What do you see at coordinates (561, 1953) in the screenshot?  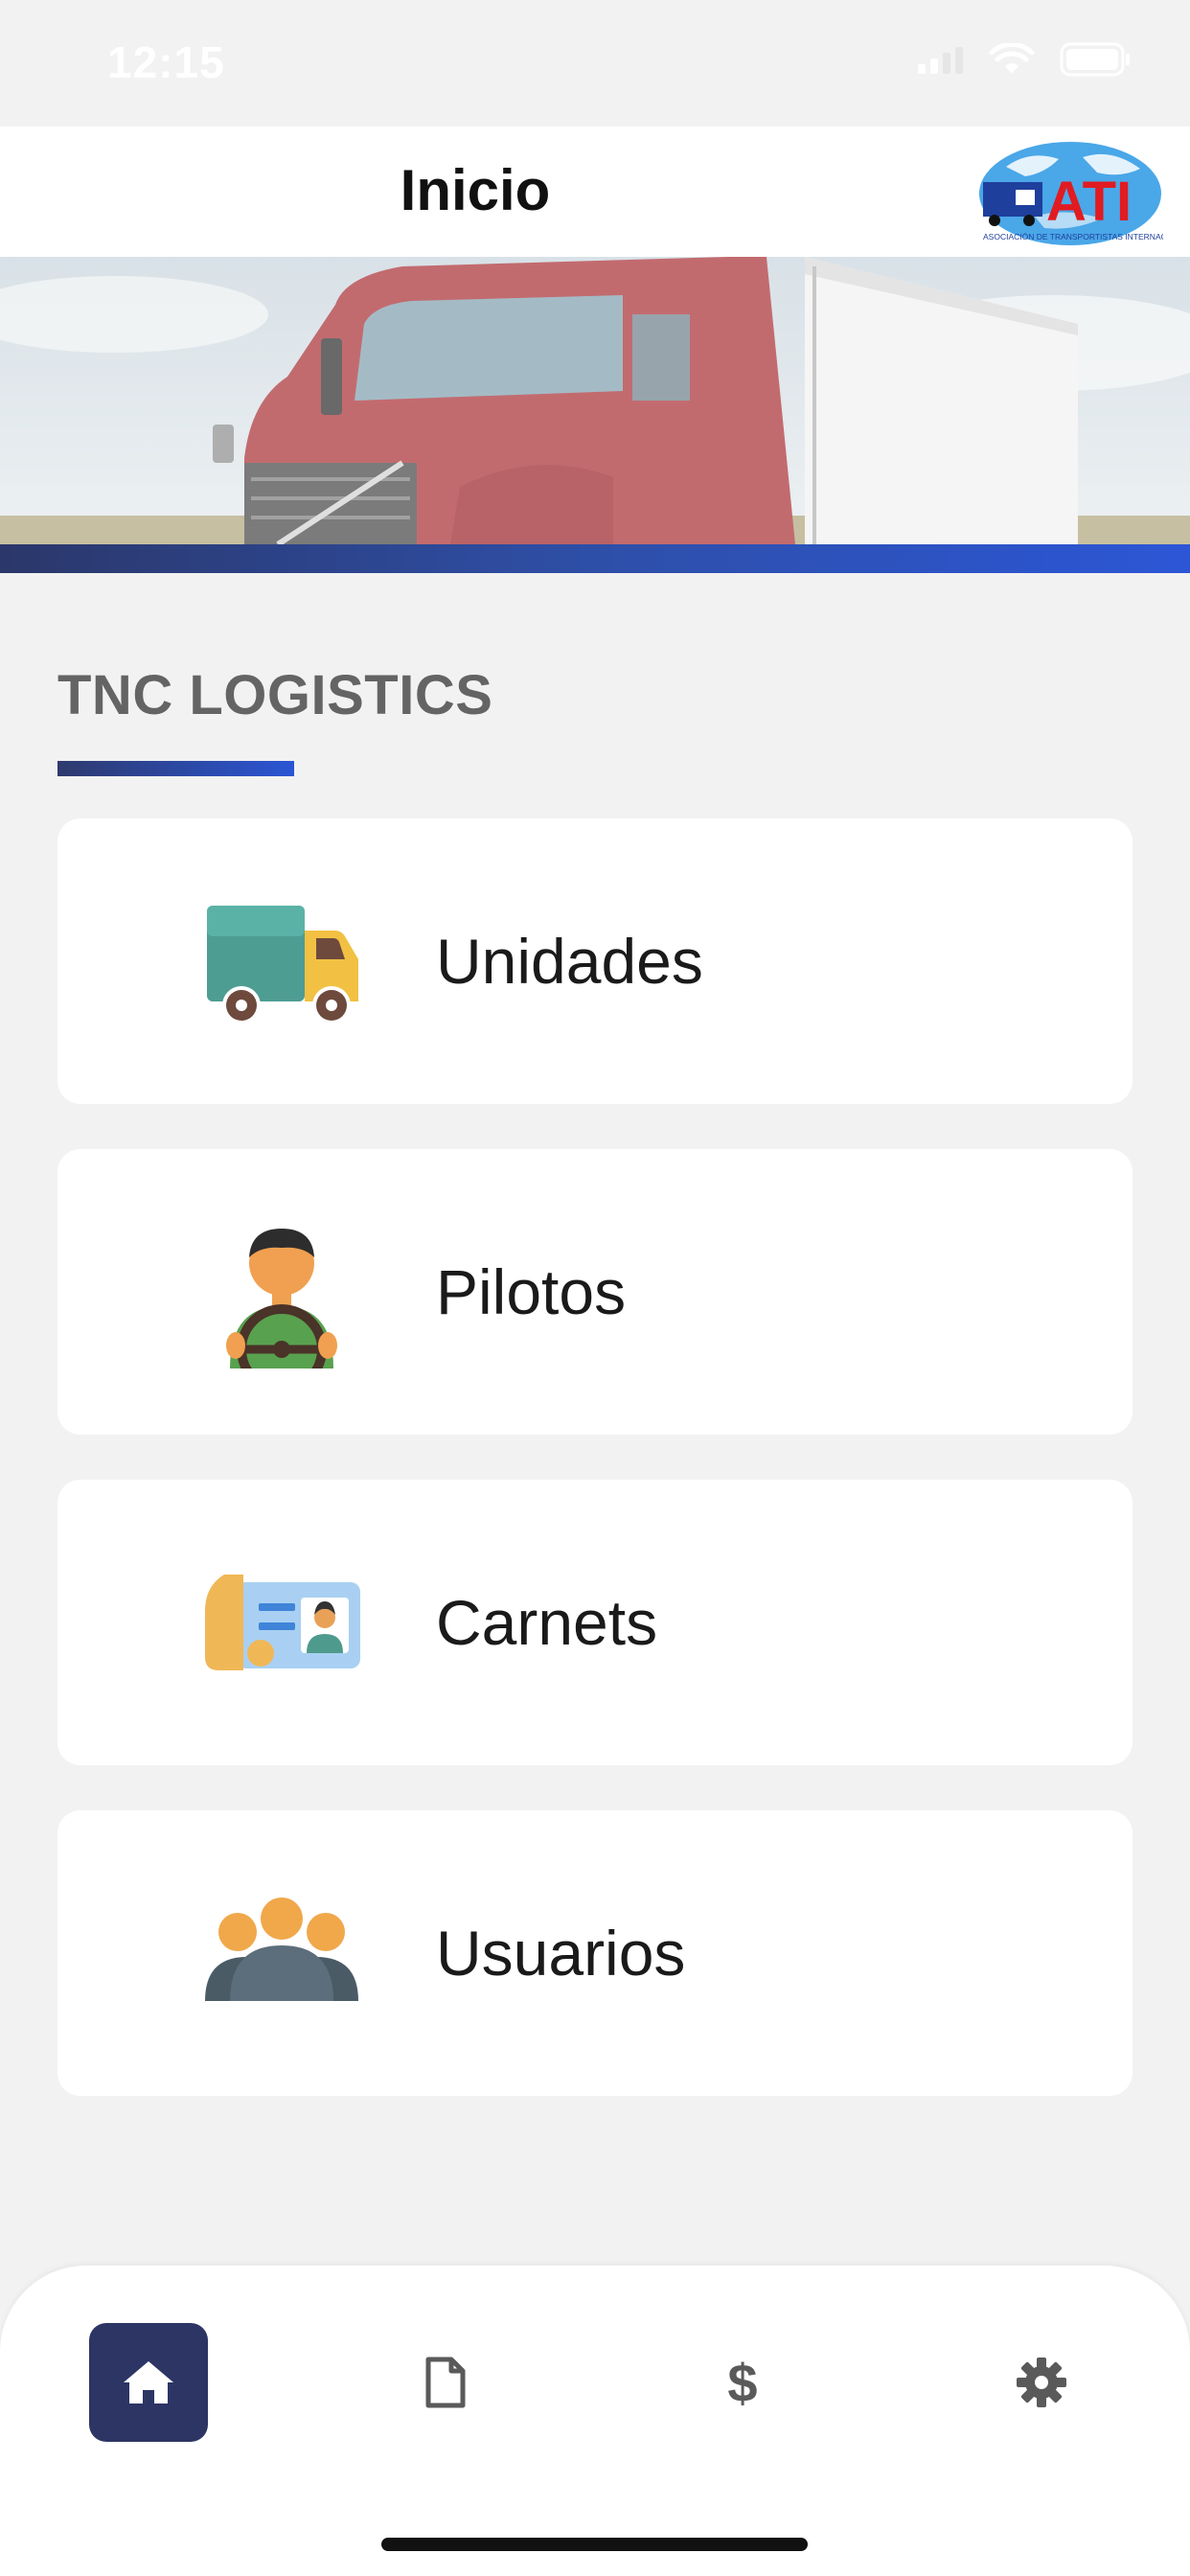 I see `menu-label-usuarios: Usuarios` at bounding box center [561, 1953].